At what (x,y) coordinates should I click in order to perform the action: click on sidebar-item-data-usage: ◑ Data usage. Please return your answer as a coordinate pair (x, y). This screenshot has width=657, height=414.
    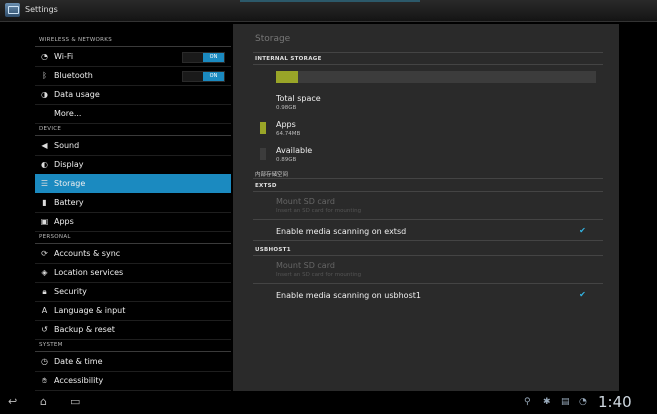
    Looking at the image, I should click on (133, 95).